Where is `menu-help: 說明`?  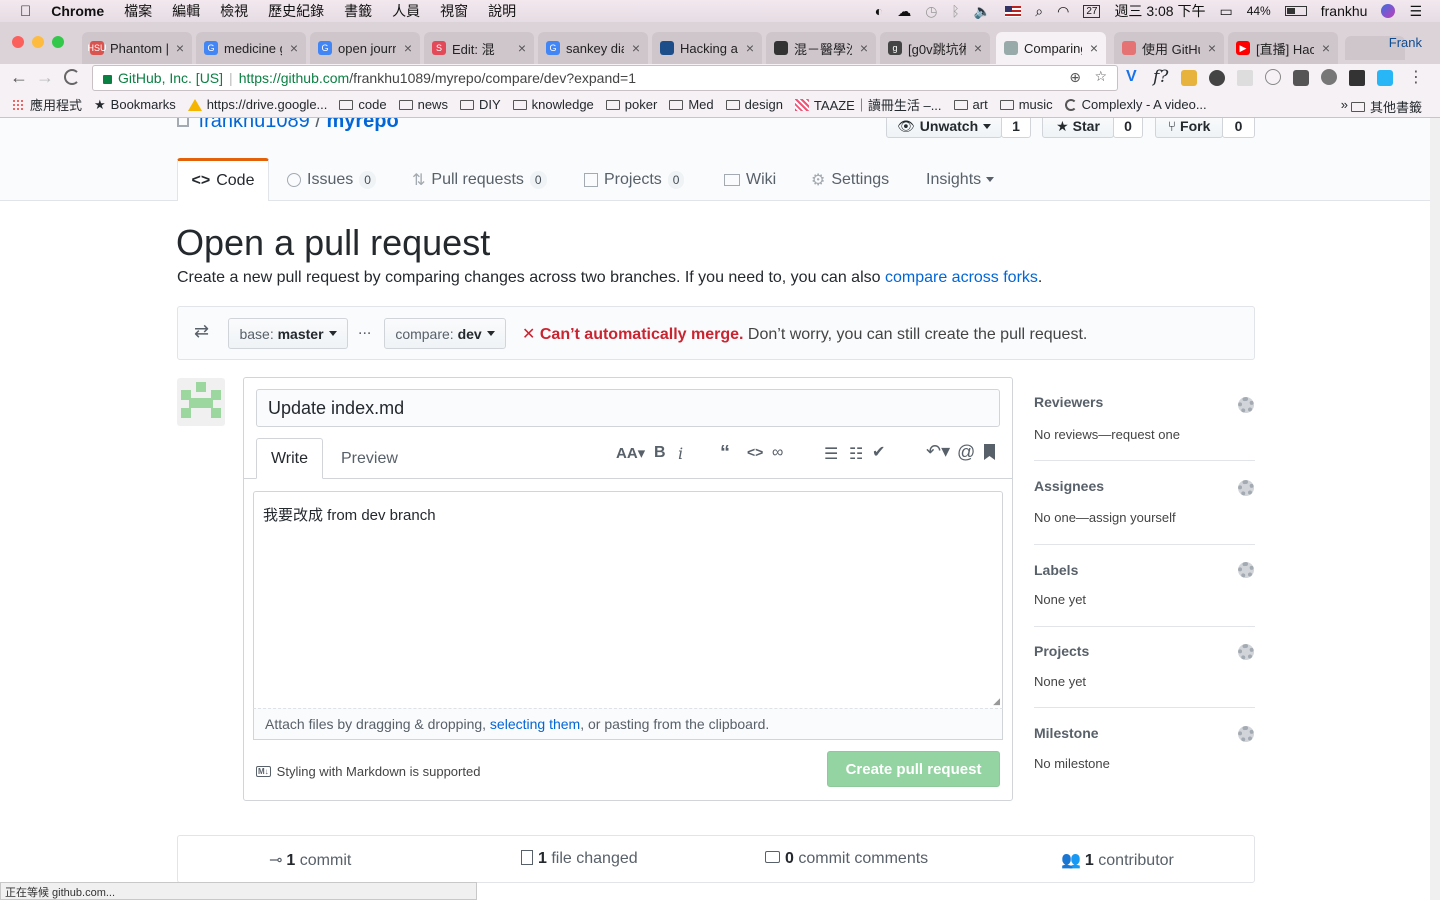 menu-help: 說明 is located at coordinates (502, 11).